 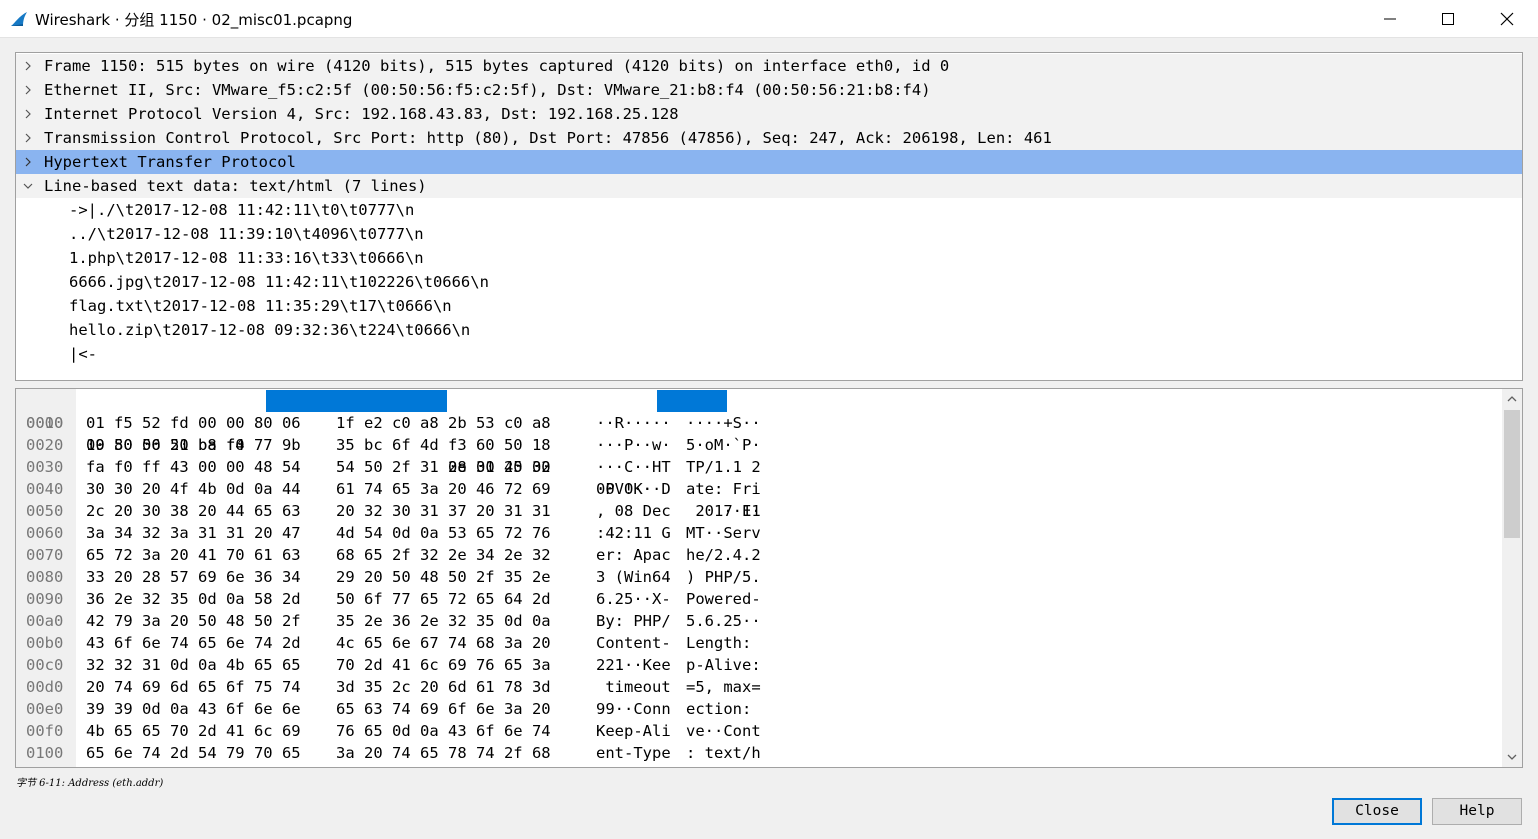 I want to click on close-icon, so click(x=1507, y=19).